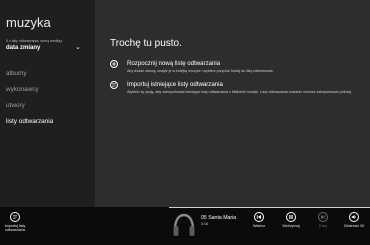 This screenshot has height=245, width=370. Describe the element at coordinates (219, 218) in the screenshot. I see `now-playing-title: 05 Santa Maria` at that location.